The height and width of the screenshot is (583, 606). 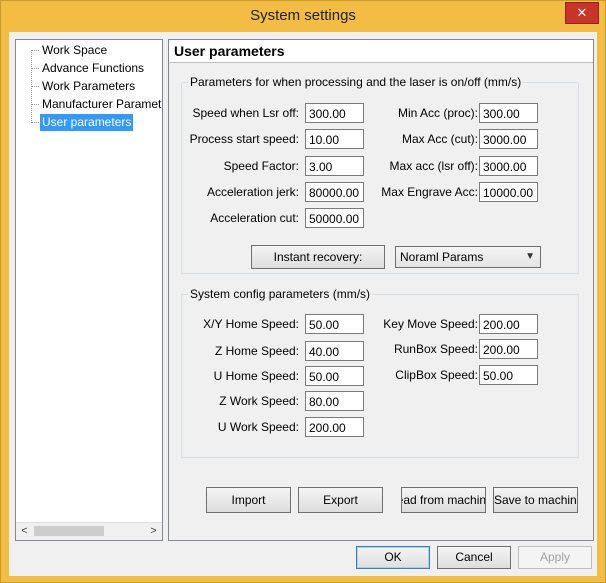 What do you see at coordinates (508, 375) in the screenshot?
I see `clipbox-speed-input: 50.00` at bounding box center [508, 375].